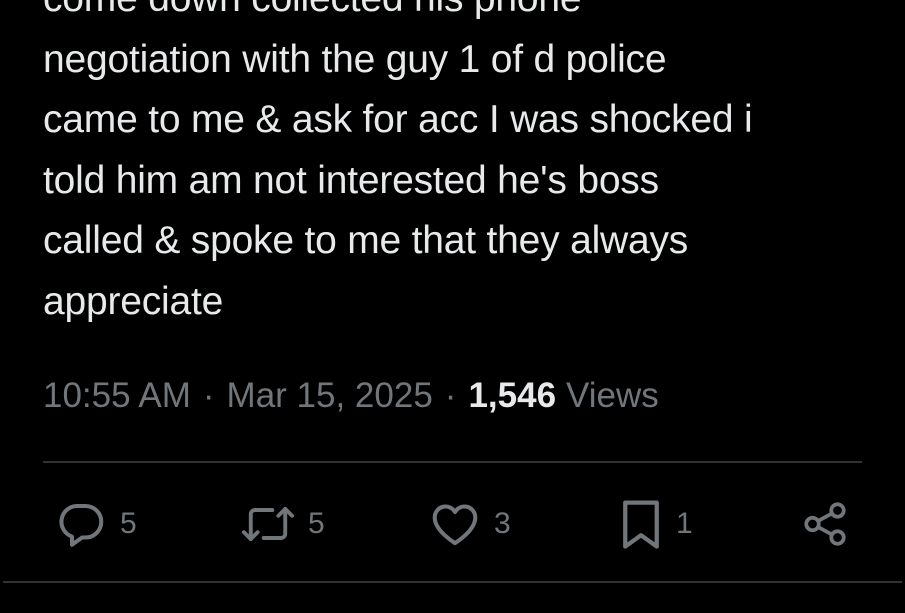 The width and height of the screenshot is (905, 613). Describe the element at coordinates (641, 524) in the screenshot. I see `bookmark-icon` at that location.